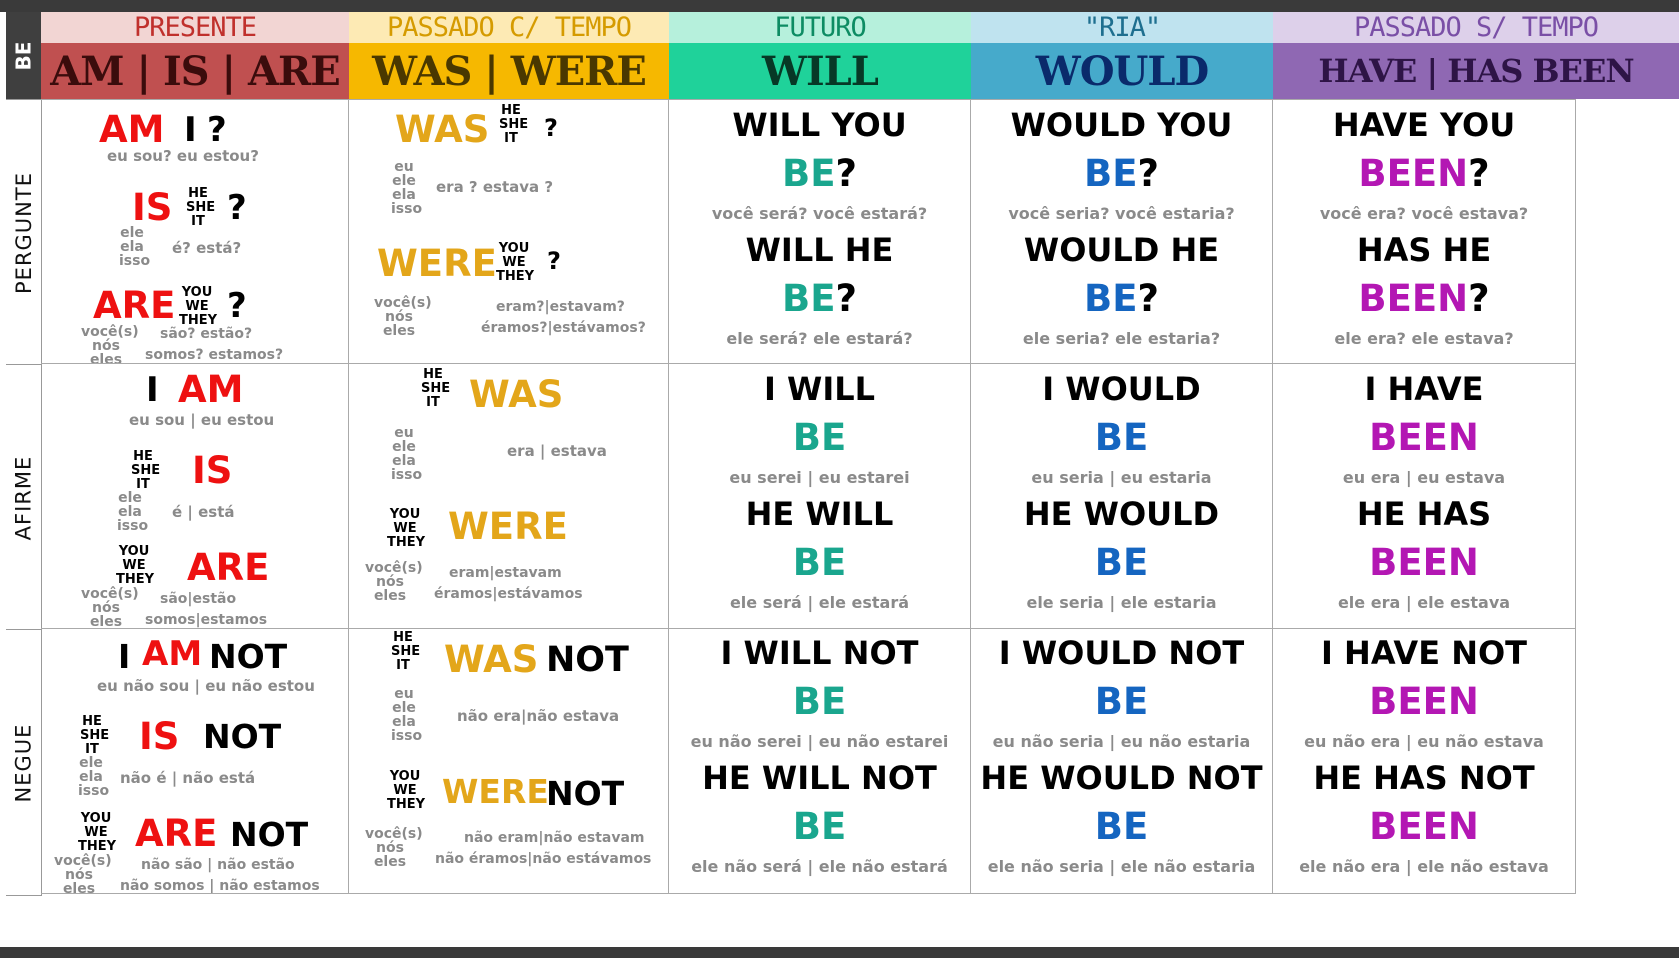 The image size is (1679, 958). What do you see at coordinates (1476, 71) in the screenshot?
I see `header-main: HAVE | HAS BEEN` at bounding box center [1476, 71].